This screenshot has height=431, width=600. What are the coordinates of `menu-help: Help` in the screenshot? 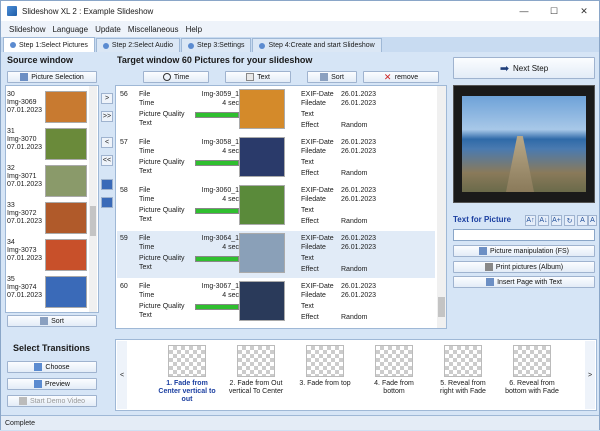 It's located at (194, 29).